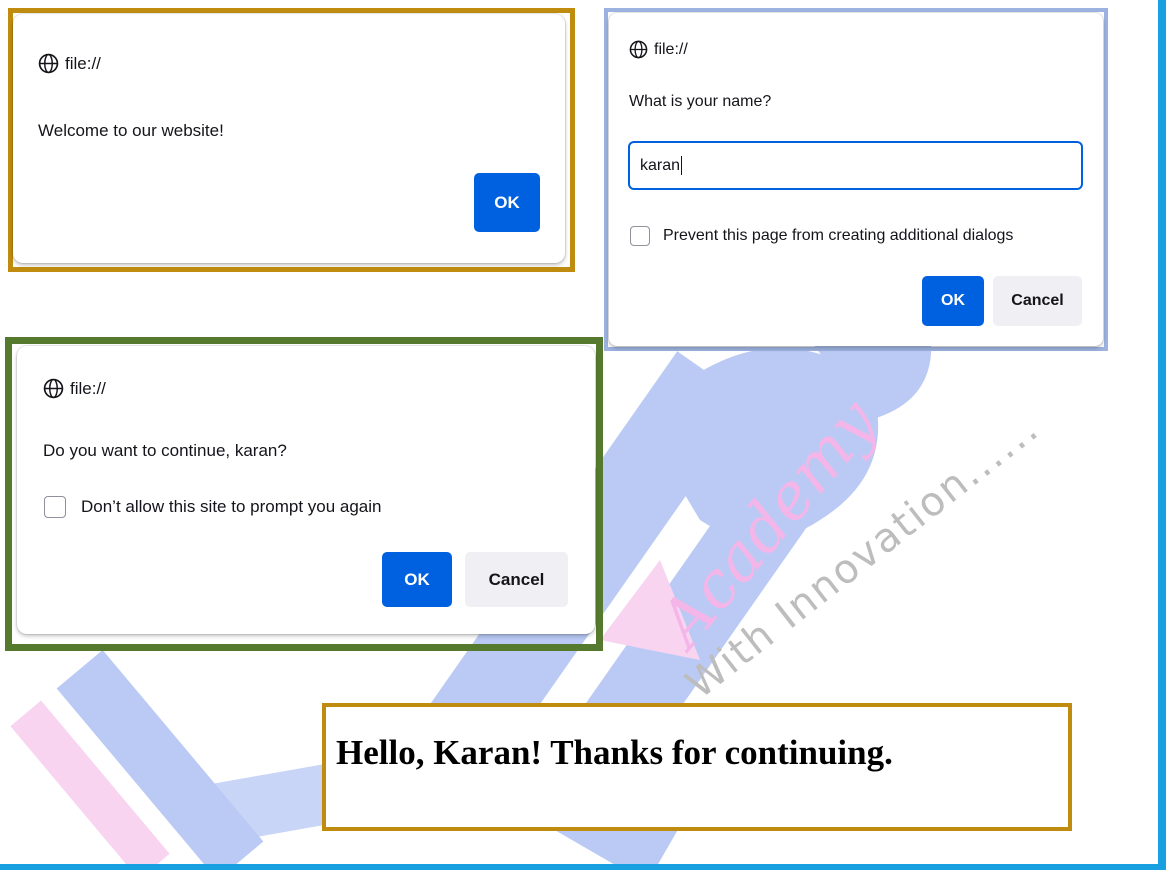 The height and width of the screenshot is (870, 1166). What do you see at coordinates (88, 388) in the screenshot?
I see `confirm-origin-label: file://` at bounding box center [88, 388].